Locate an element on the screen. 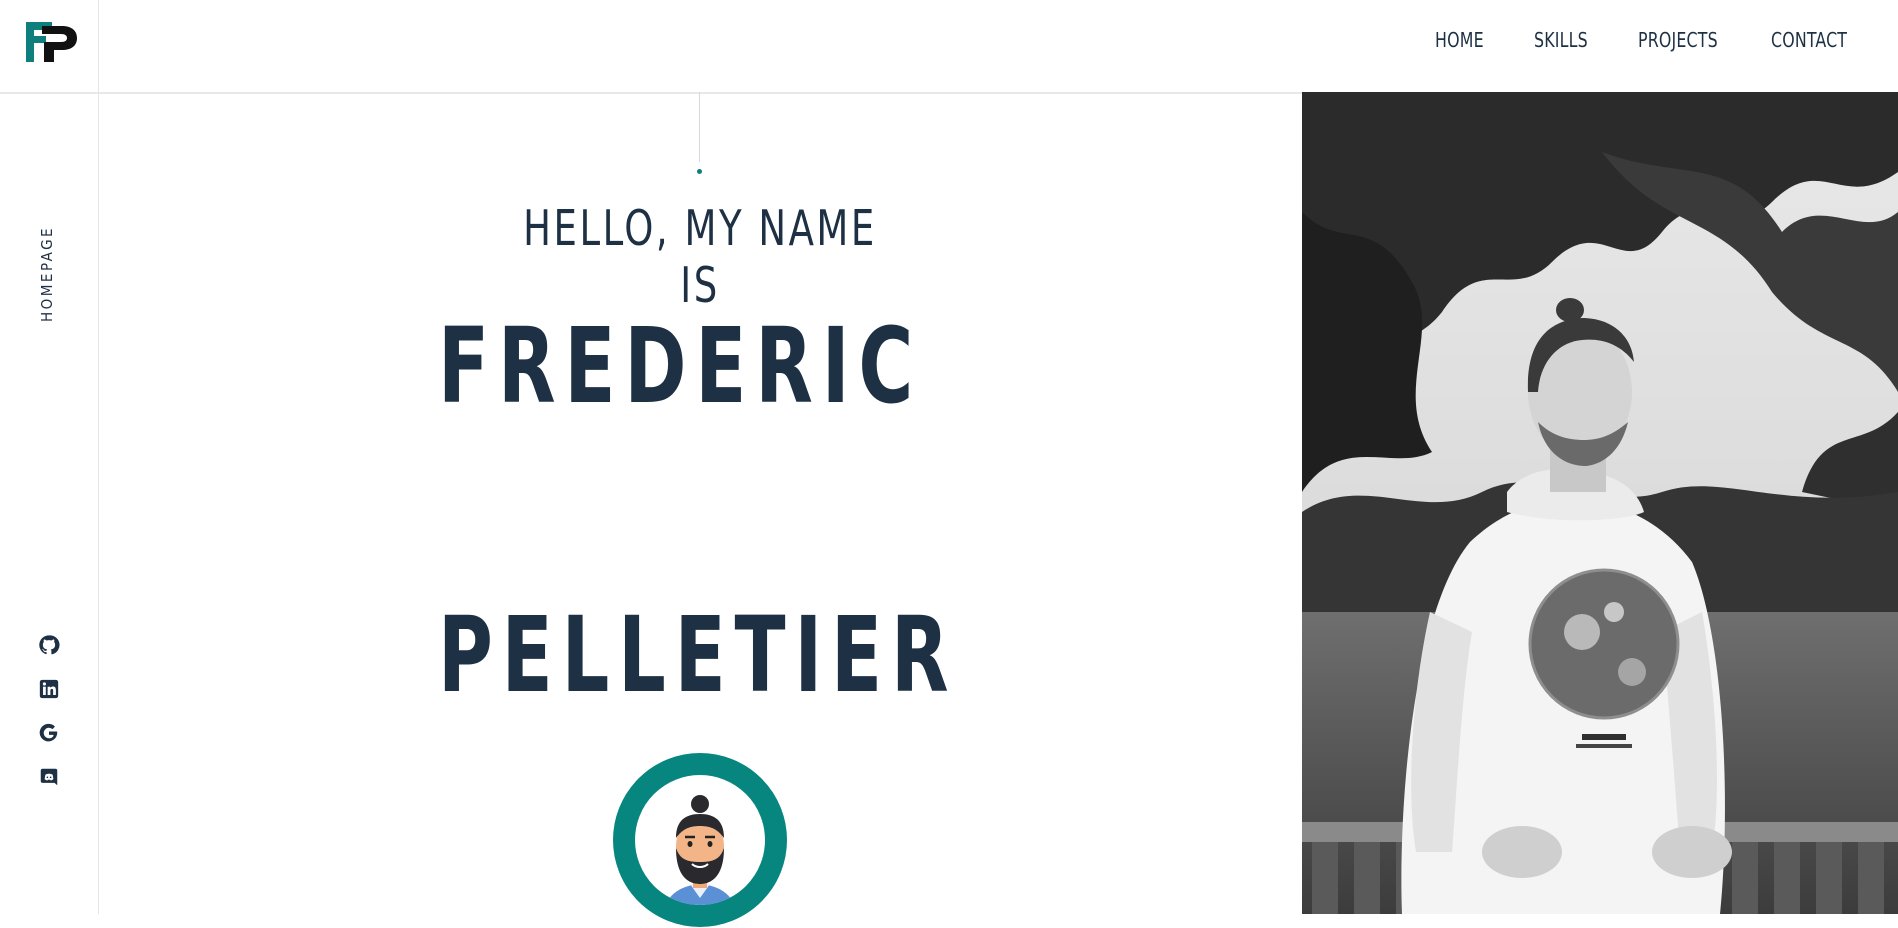 Image resolution: width=1898 pixels, height=928 pixels. greeting-text: HELLO, MY NAME IS is located at coordinates (700, 257).